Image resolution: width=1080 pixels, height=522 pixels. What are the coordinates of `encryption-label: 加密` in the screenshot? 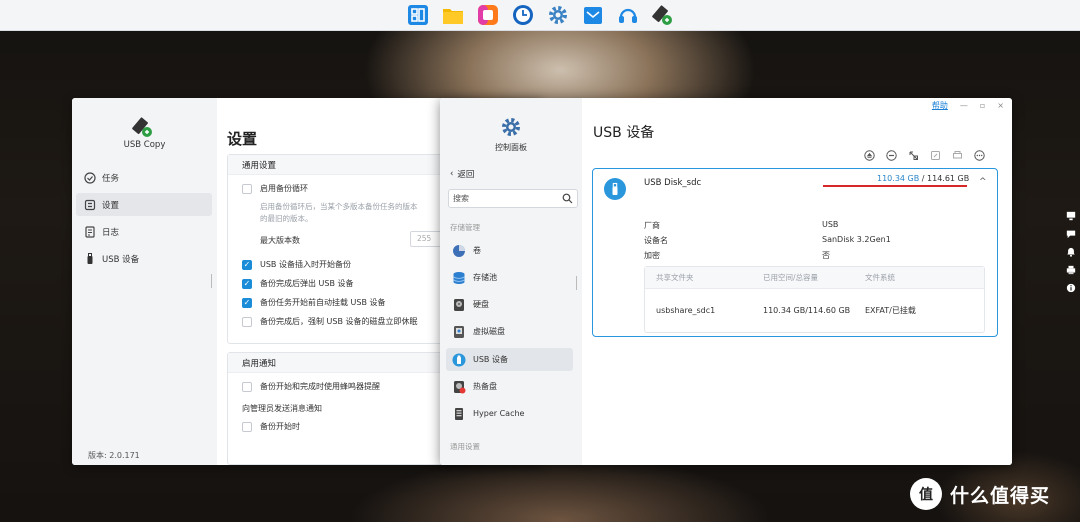 It's located at (652, 255).